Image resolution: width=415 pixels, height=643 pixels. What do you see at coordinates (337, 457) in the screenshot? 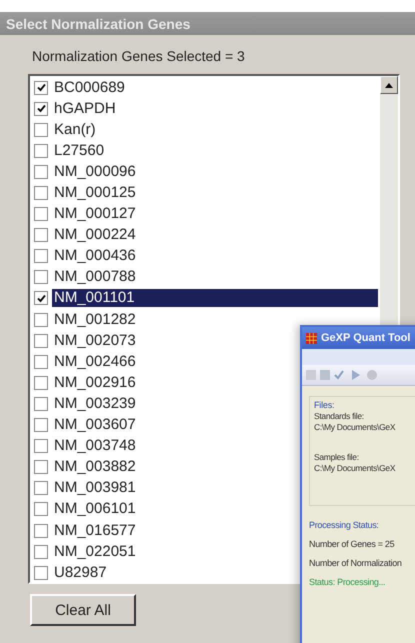
I see `field-label: Samples file:` at bounding box center [337, 457].